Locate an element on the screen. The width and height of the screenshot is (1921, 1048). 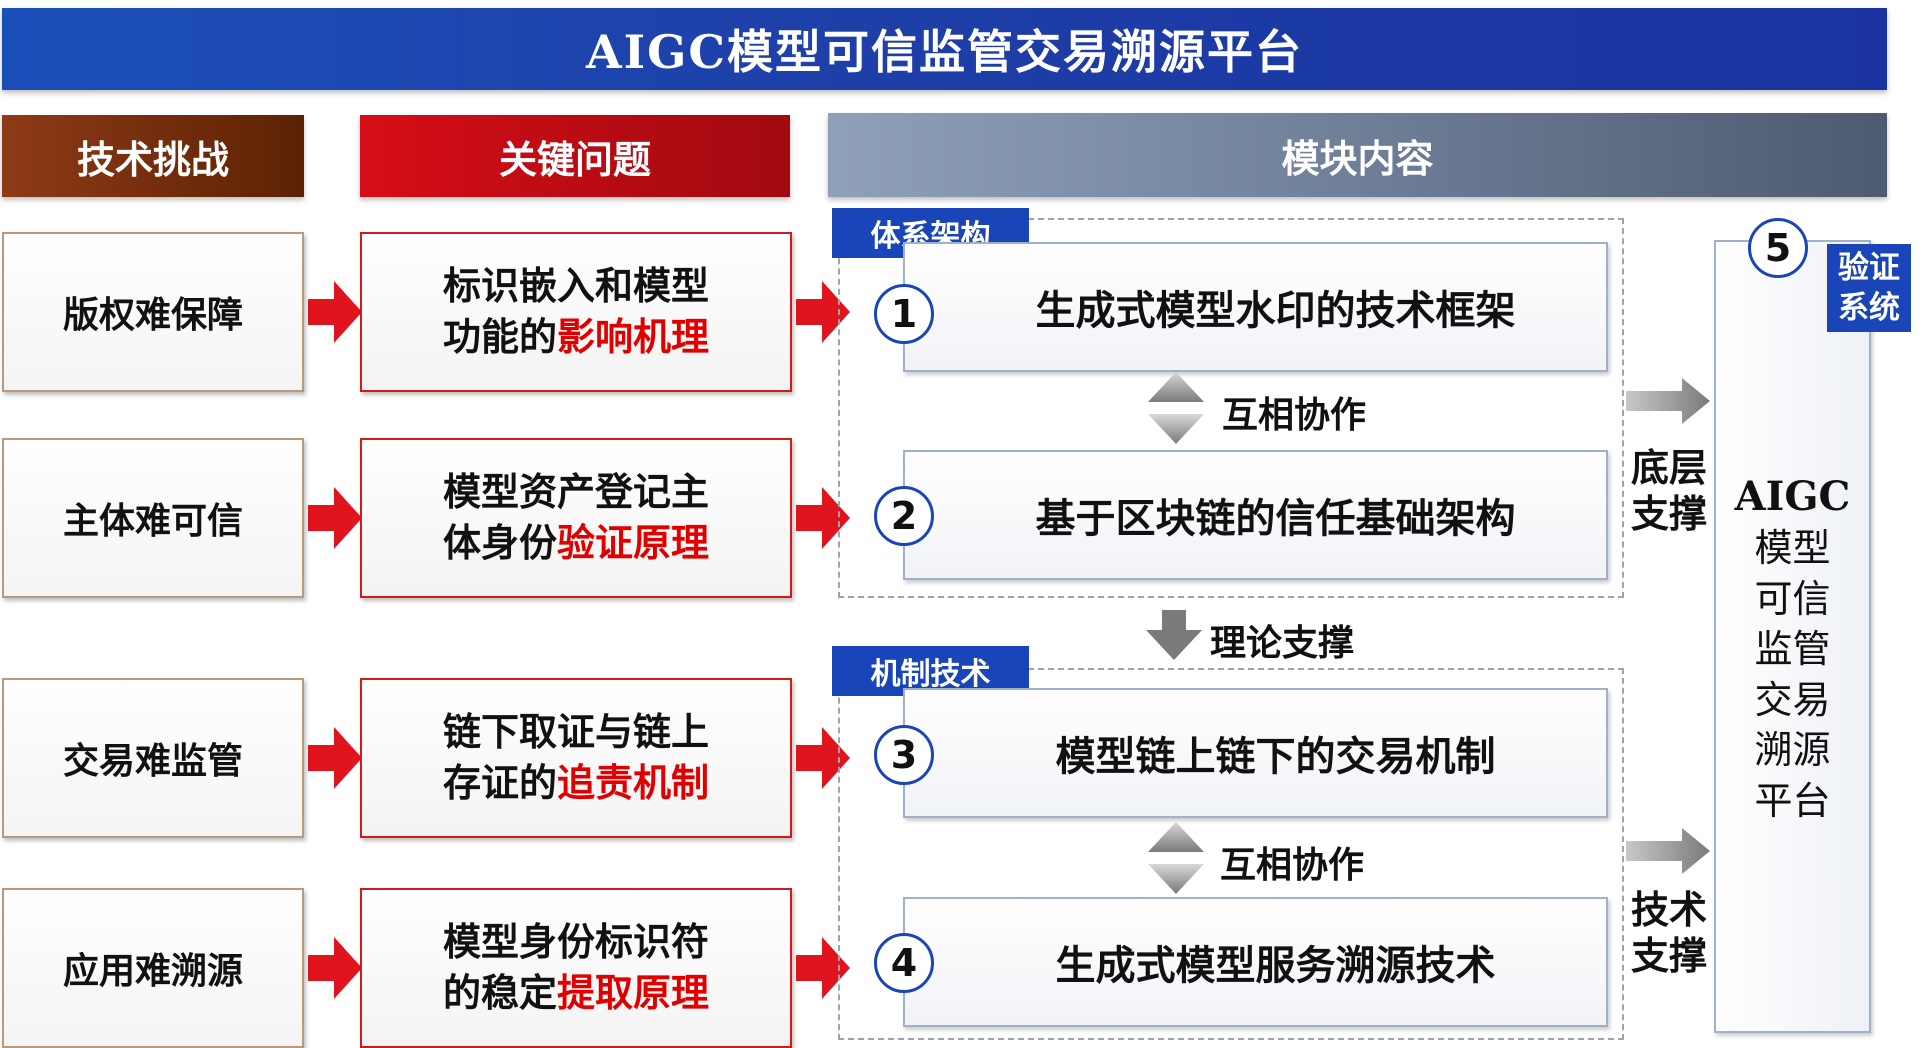
issue-line1: 模型身份标识符 is located at coordinates (575, 941).